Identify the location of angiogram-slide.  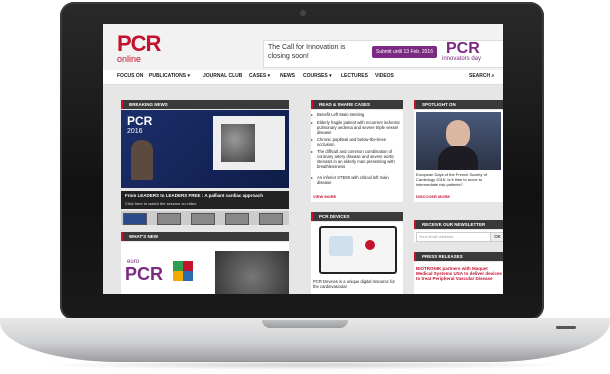
(249, 143).